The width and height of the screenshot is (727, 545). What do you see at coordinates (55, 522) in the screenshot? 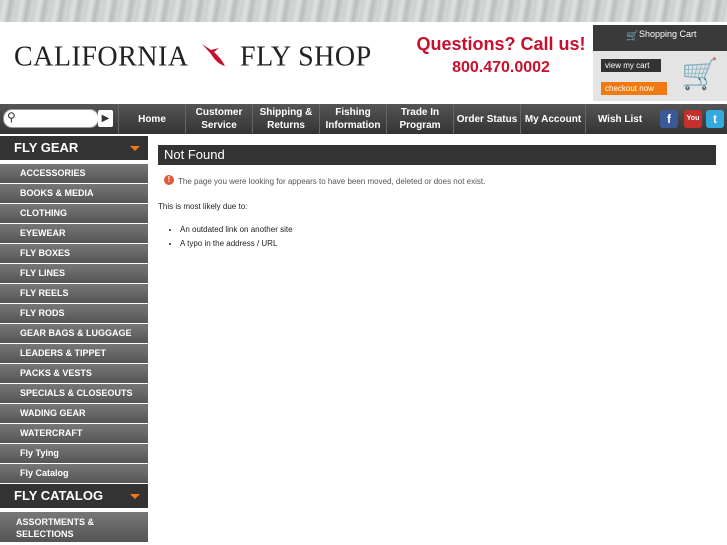
I see `assortments-line1: ASSORTMENTS &` at bounding box center [55, 522].